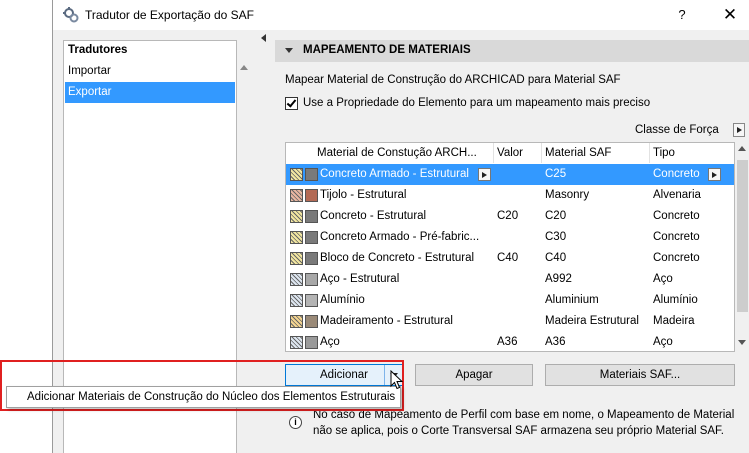  Describe the element at coordinates (150, 71) in the screenshot. I see `translator-item-import: Importar` at that location.